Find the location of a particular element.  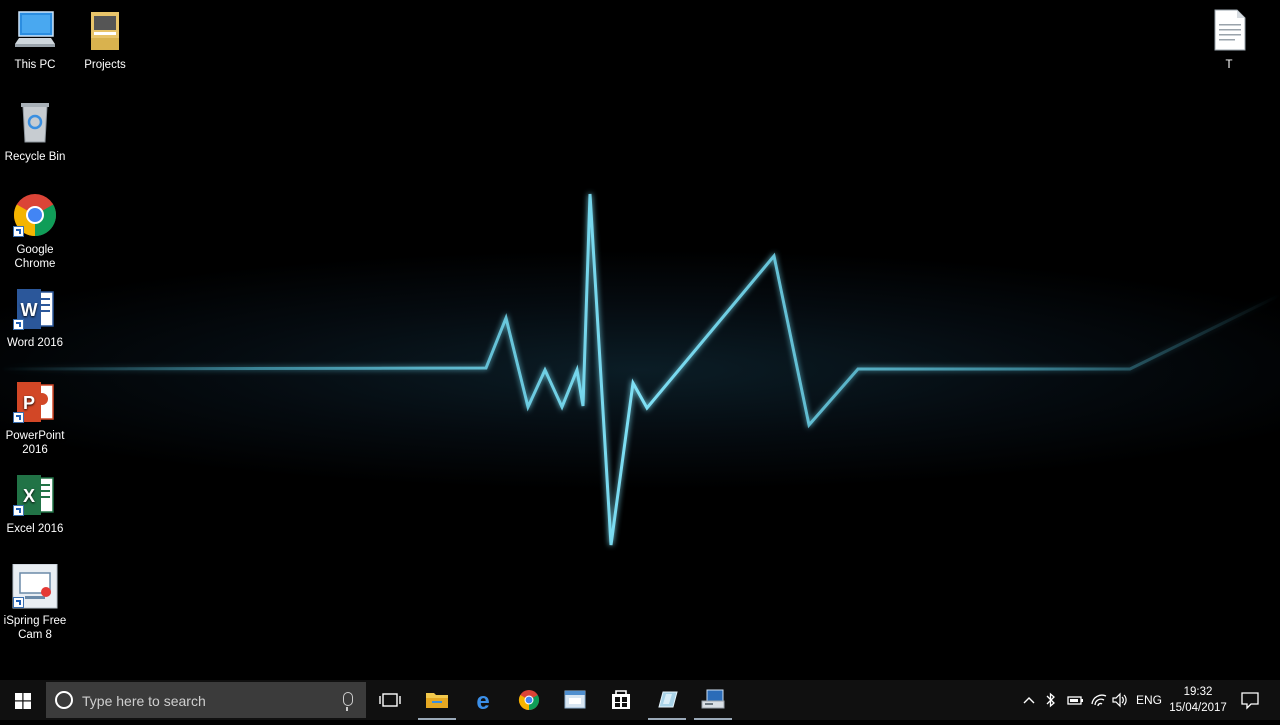

glass-app-icon is located at coordinates (668, 699).